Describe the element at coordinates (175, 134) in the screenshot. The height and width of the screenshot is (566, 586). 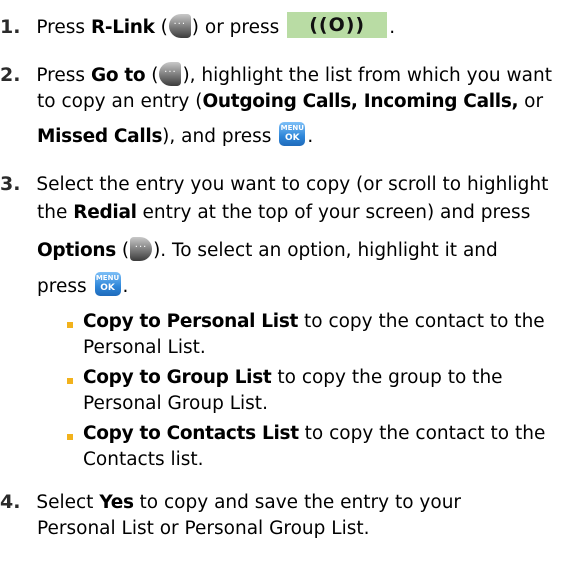
I see `step-2-line-3: Missed Calls), and press MENU OK.` at that location.